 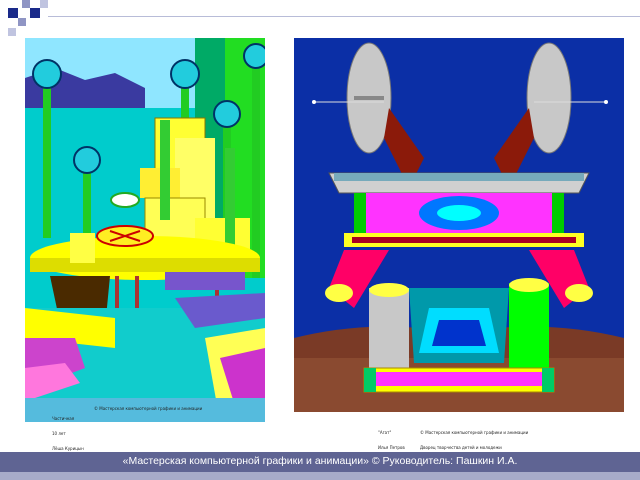 I want to click on header-rule, so click(x=344, y=16).